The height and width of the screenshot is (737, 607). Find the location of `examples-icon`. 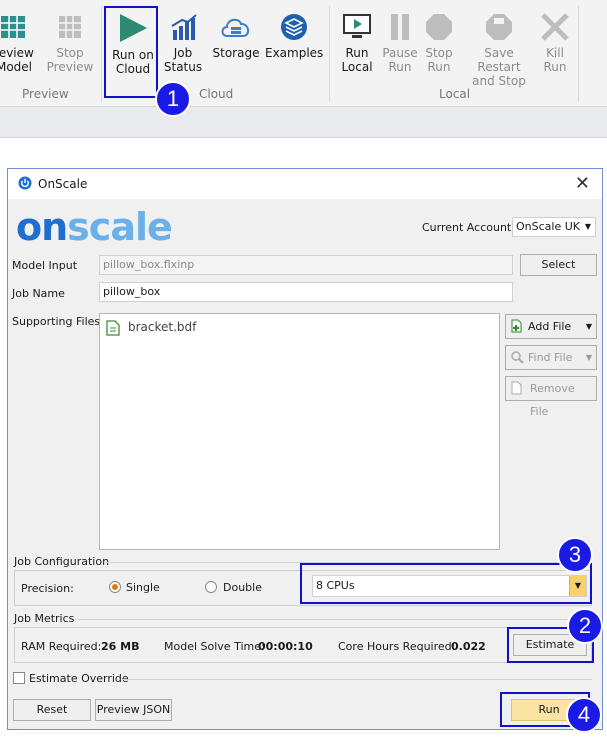

examples-icon is located at coordinates (294, 27).